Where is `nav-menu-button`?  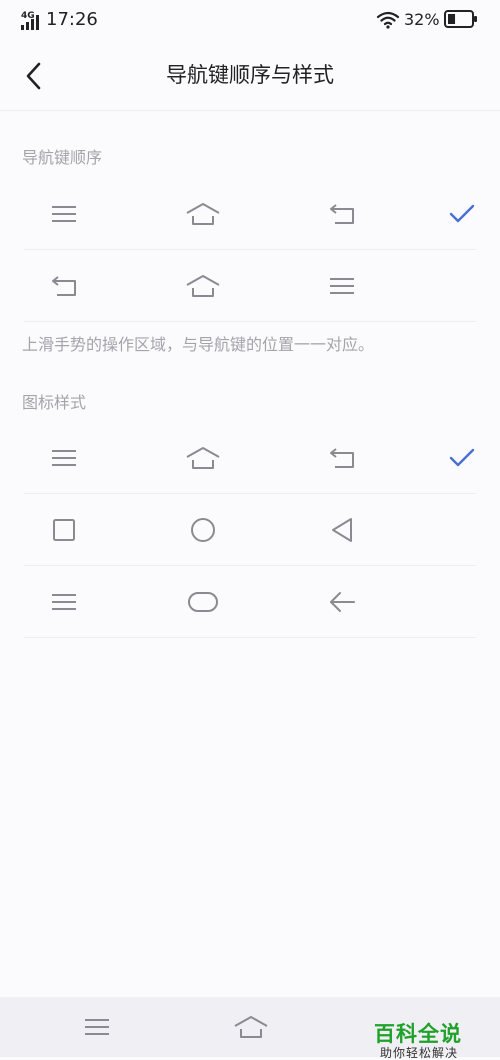
nav-menu-button is located at coordinates (97, 1027).